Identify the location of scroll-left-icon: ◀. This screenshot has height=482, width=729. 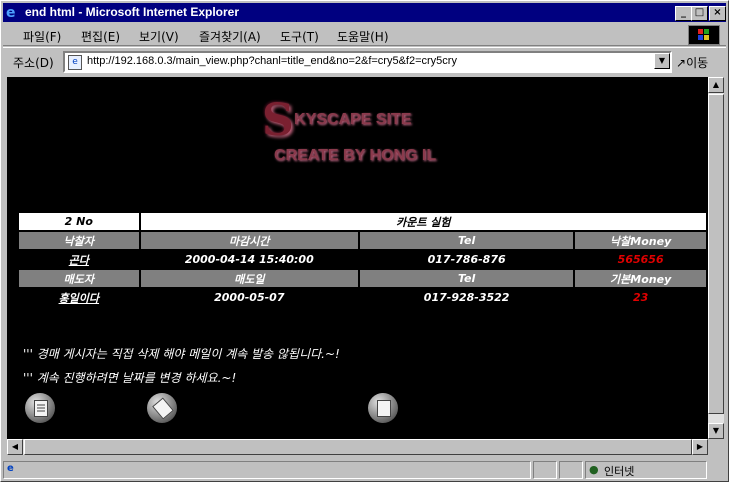
(15, 447).